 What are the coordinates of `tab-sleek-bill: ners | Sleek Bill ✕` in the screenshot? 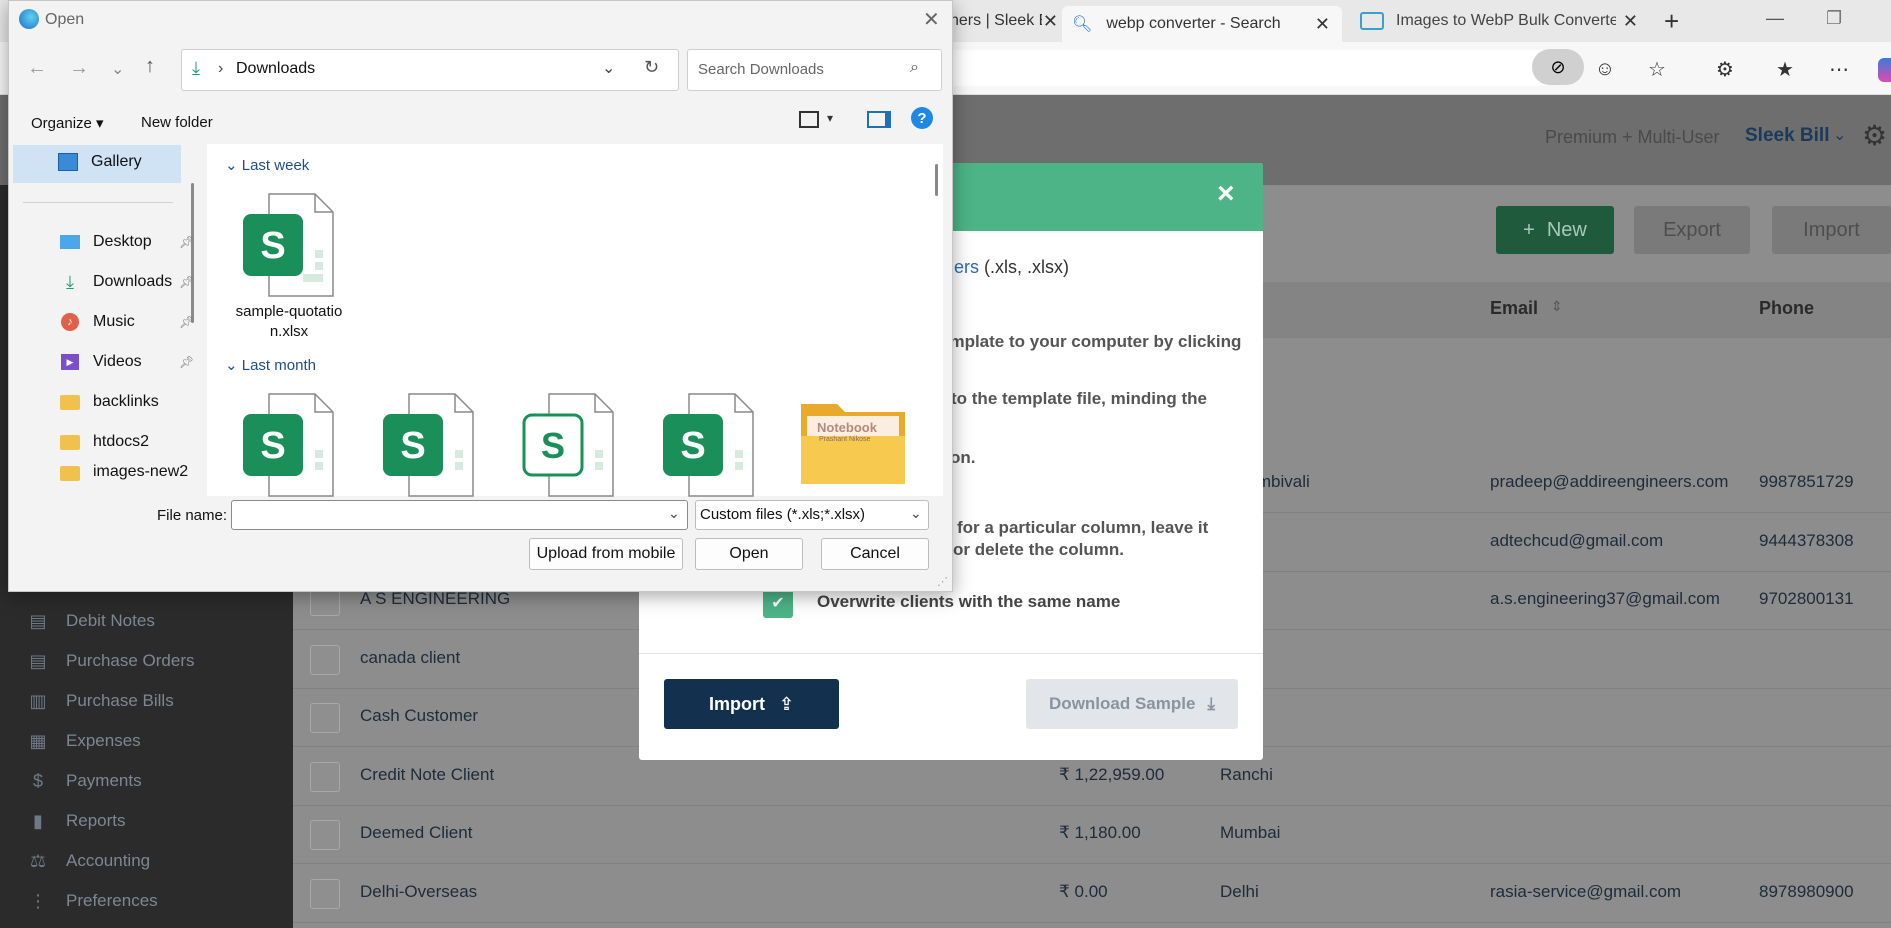 It's located at (1004, 21).